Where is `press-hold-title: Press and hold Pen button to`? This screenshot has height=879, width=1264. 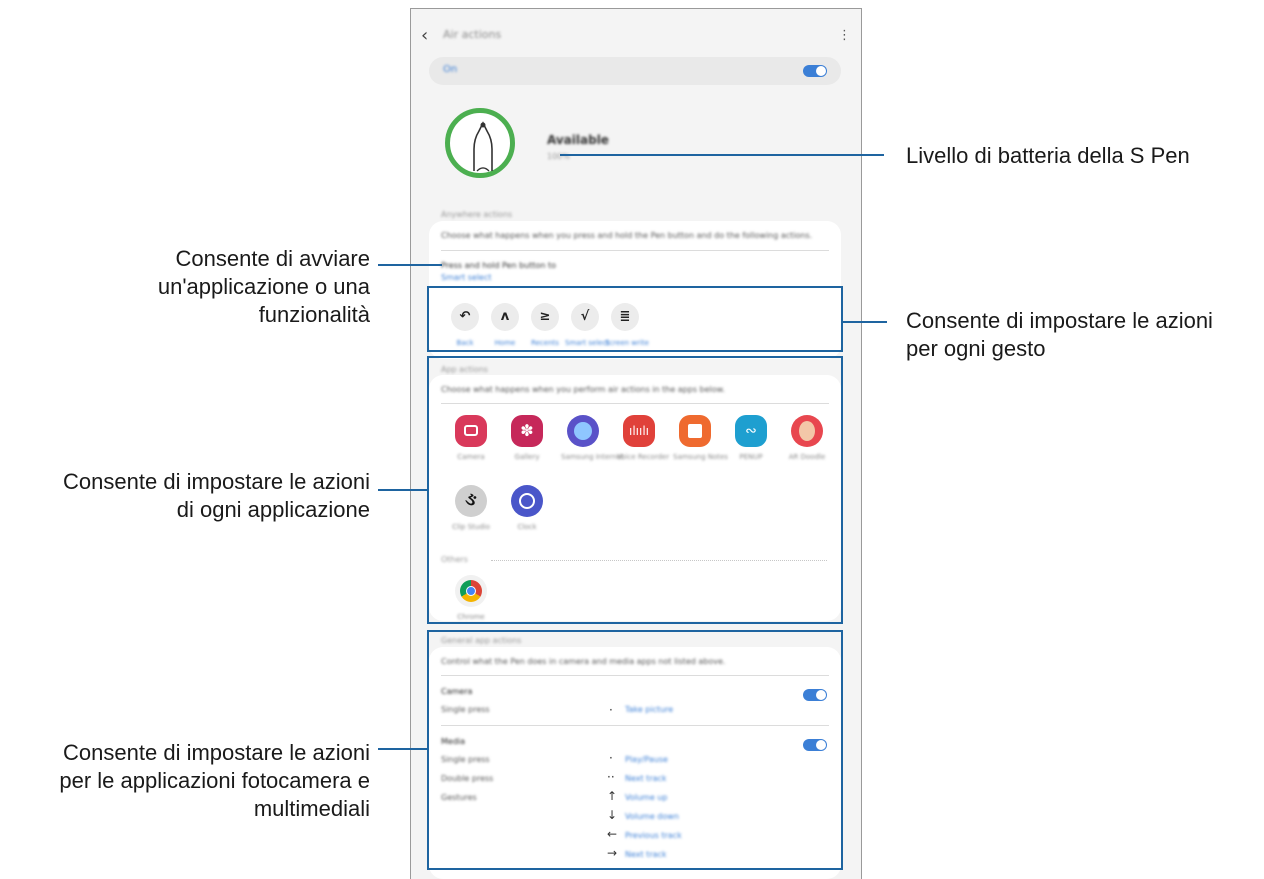
press-hold-title: Press and hold Pen button to is located at coordinates (499, 265).